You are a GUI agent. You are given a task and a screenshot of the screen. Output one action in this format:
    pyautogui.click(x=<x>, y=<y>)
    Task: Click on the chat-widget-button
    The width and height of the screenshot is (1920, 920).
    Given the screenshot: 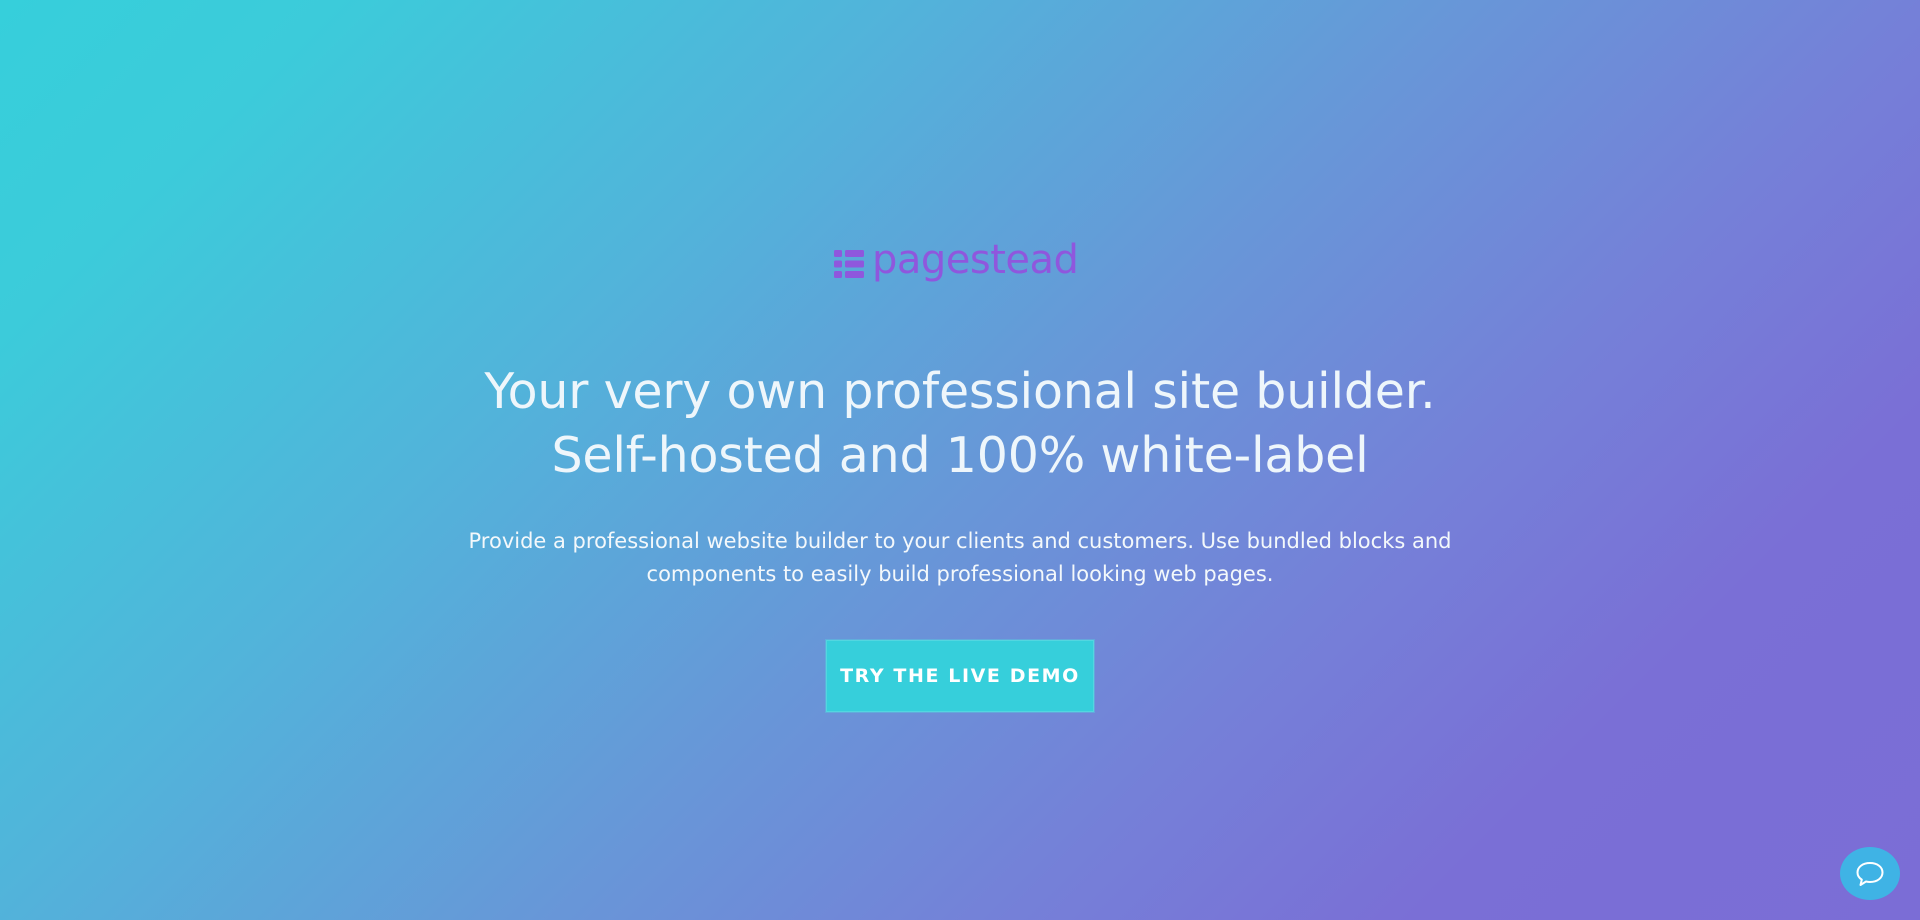 What is the action you would take?
    pyautogui.click(x=1870, y=873)
    